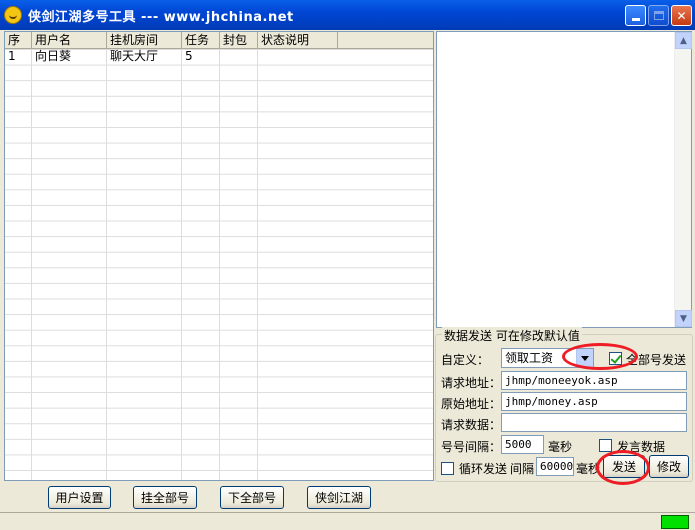  I want to click on custom-select: 领取工资, so click(547, 358).